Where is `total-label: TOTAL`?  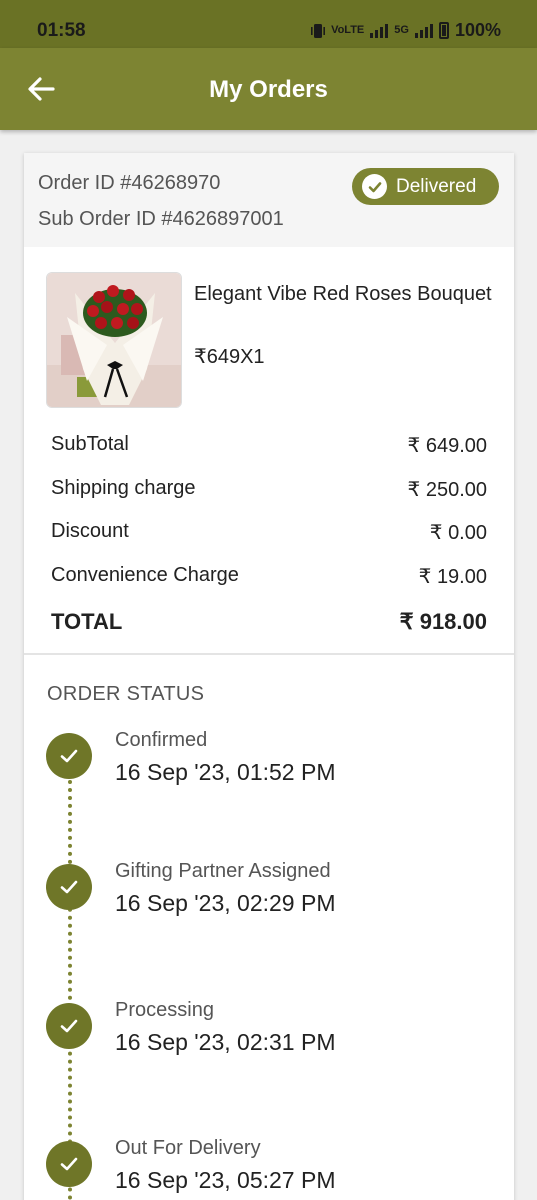
total-label: TOTAL is located at coordinates (87, 621).